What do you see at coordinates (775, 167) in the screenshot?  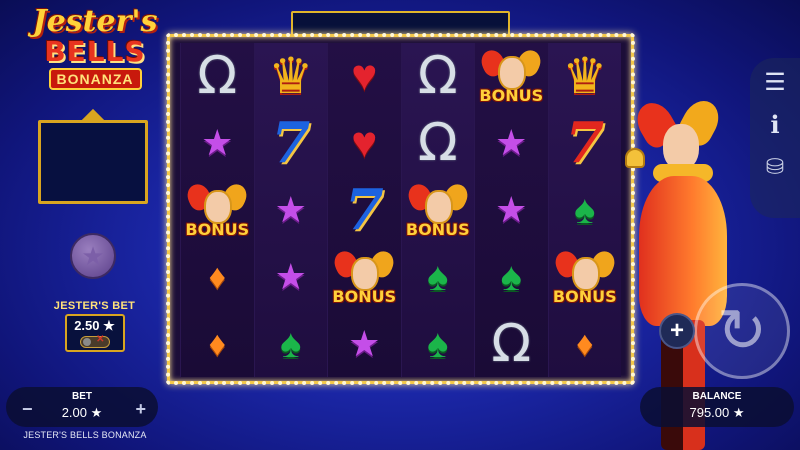 I see `coins-icon: ⛁` at bounding box center [775, 167].